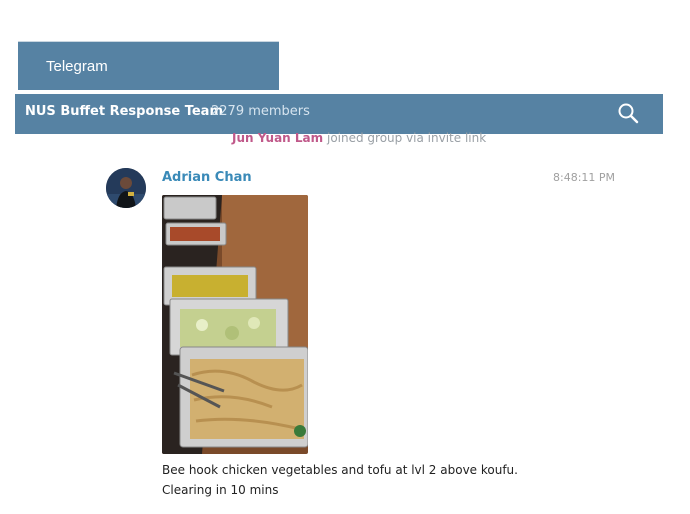  I want to click on message-photo, so click(235, 324).